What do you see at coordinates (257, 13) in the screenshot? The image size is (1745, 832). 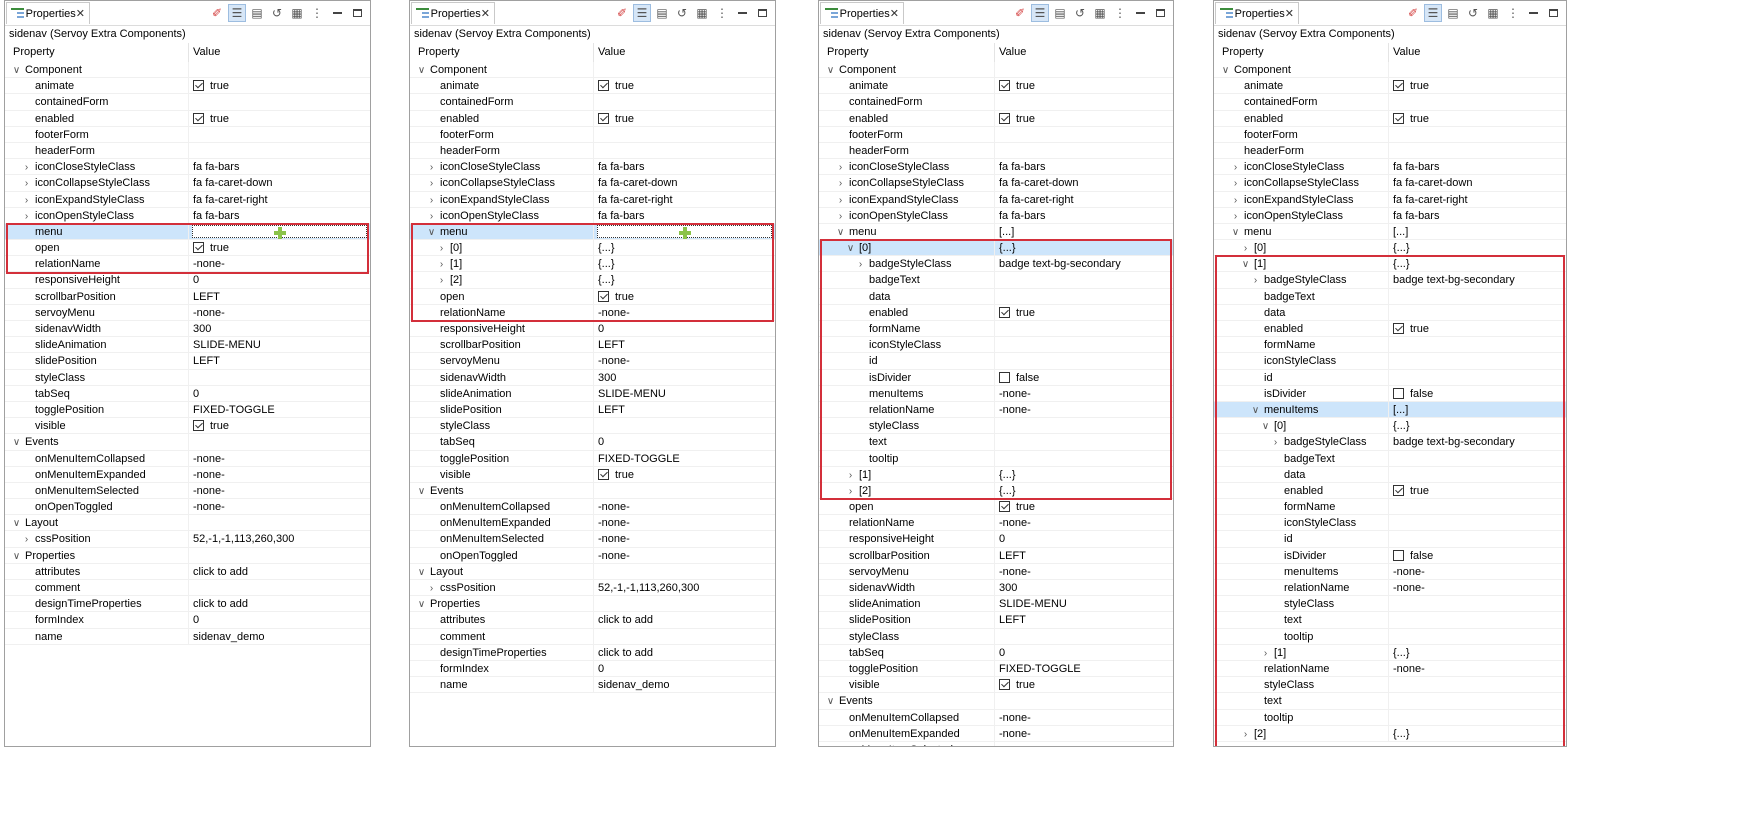 I see `advanced-icon: ▤` at bounding box center [257, 13].